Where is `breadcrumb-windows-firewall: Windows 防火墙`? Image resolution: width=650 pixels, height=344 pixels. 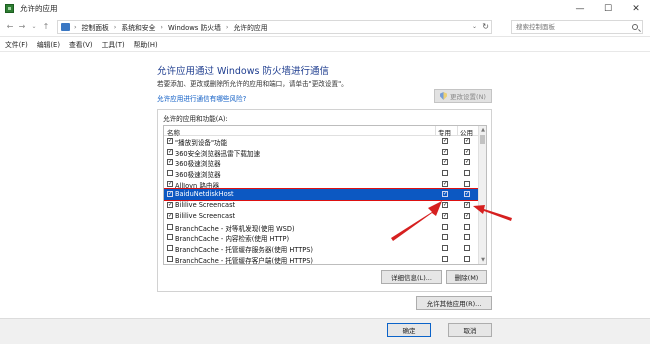
breadcrumb-windows-firewall: Windows 防火墙 is located at coordinates (194, 27).